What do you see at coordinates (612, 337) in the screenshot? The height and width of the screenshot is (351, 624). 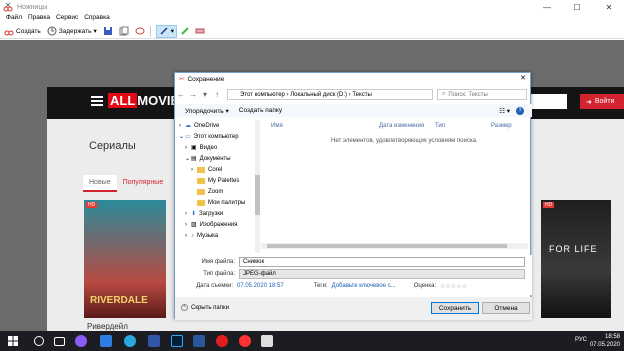 I see `clock-time: 18:58` at bounding box center [612, 337].